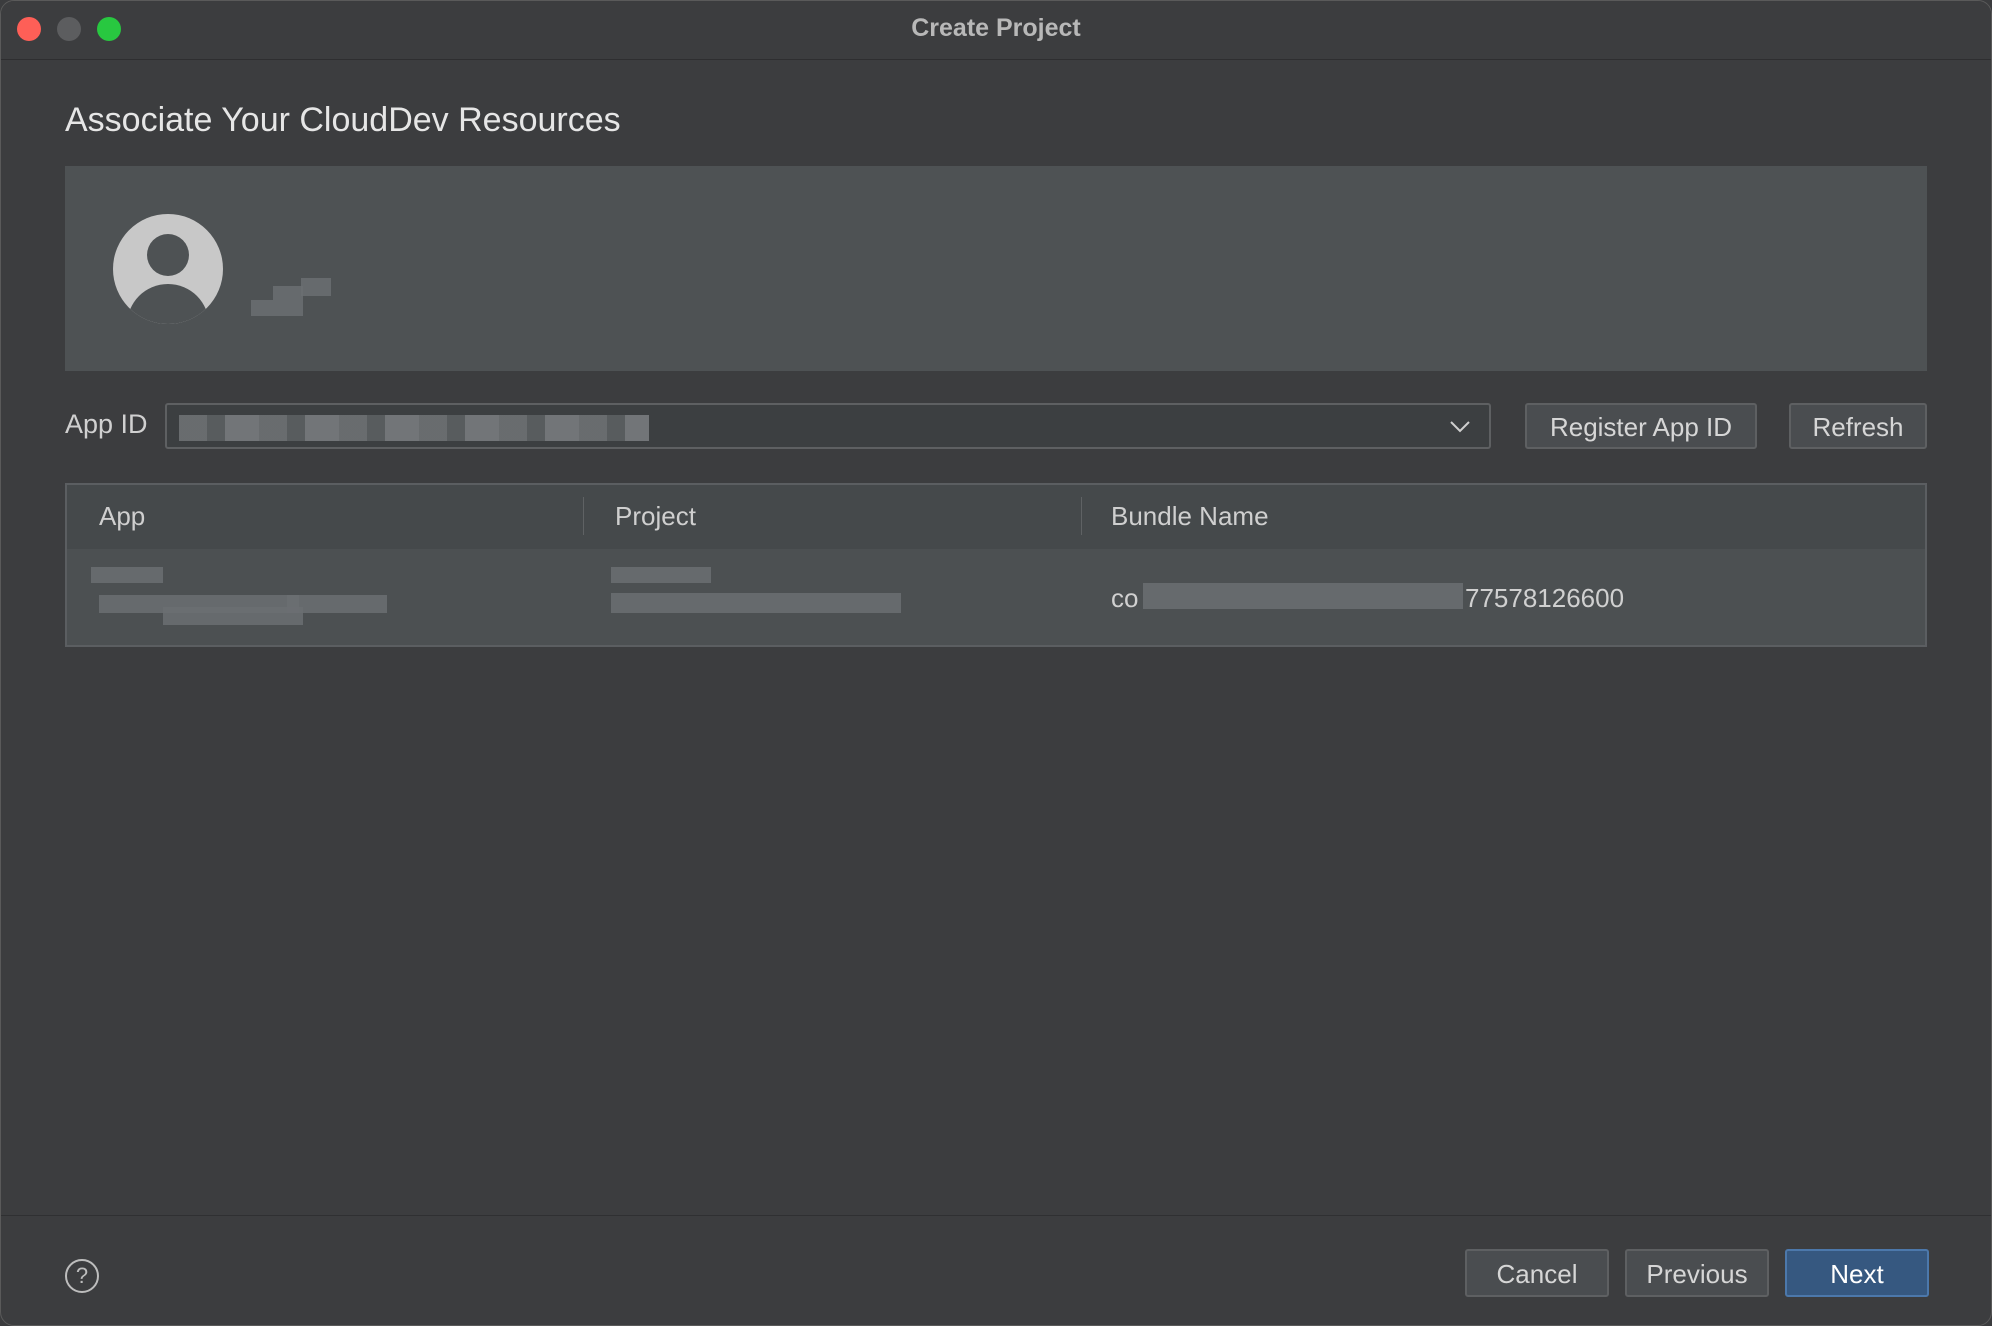  I want to click on next-button: Next, so click(1857, 1273).